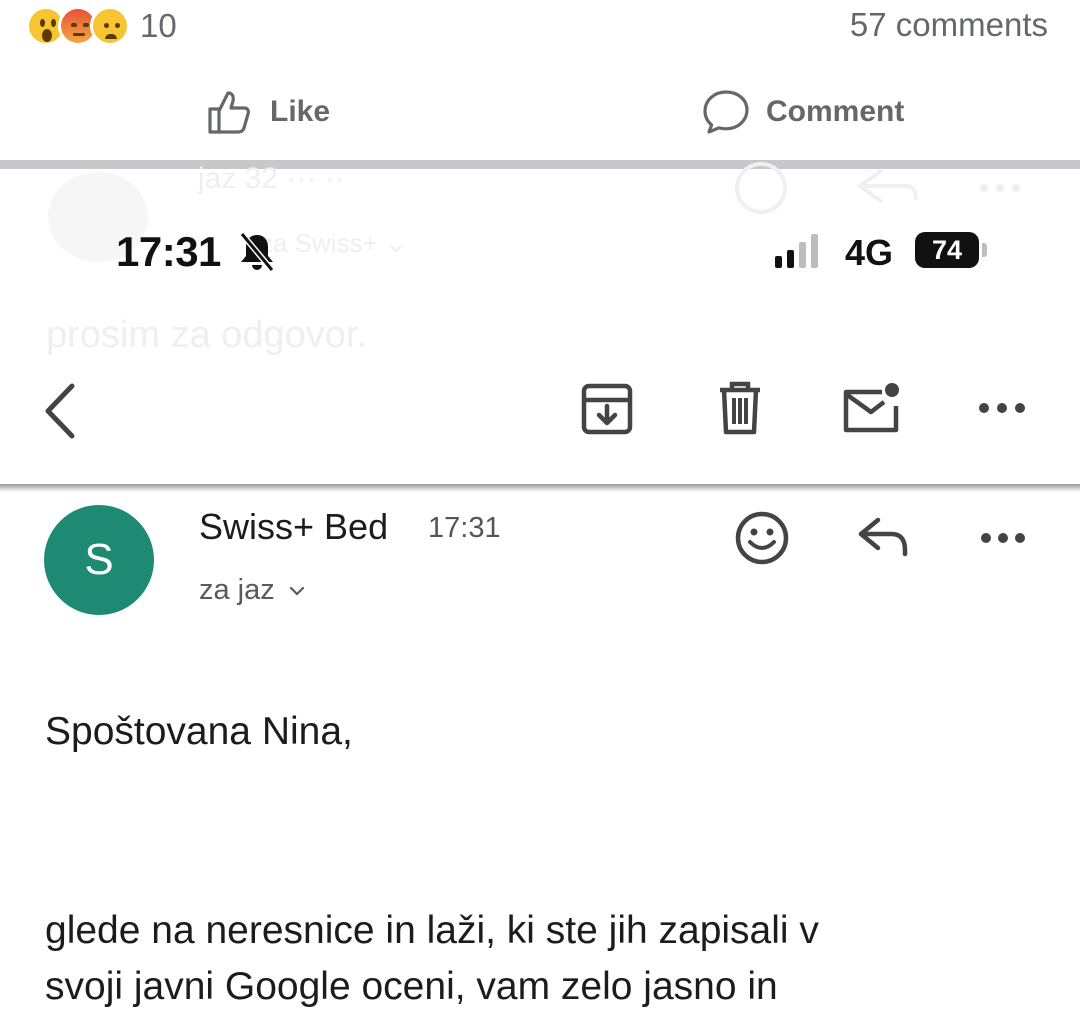 The height and width of the screenshot is (1024, 1080). I want to click on signal-icon, so click(796, 251).